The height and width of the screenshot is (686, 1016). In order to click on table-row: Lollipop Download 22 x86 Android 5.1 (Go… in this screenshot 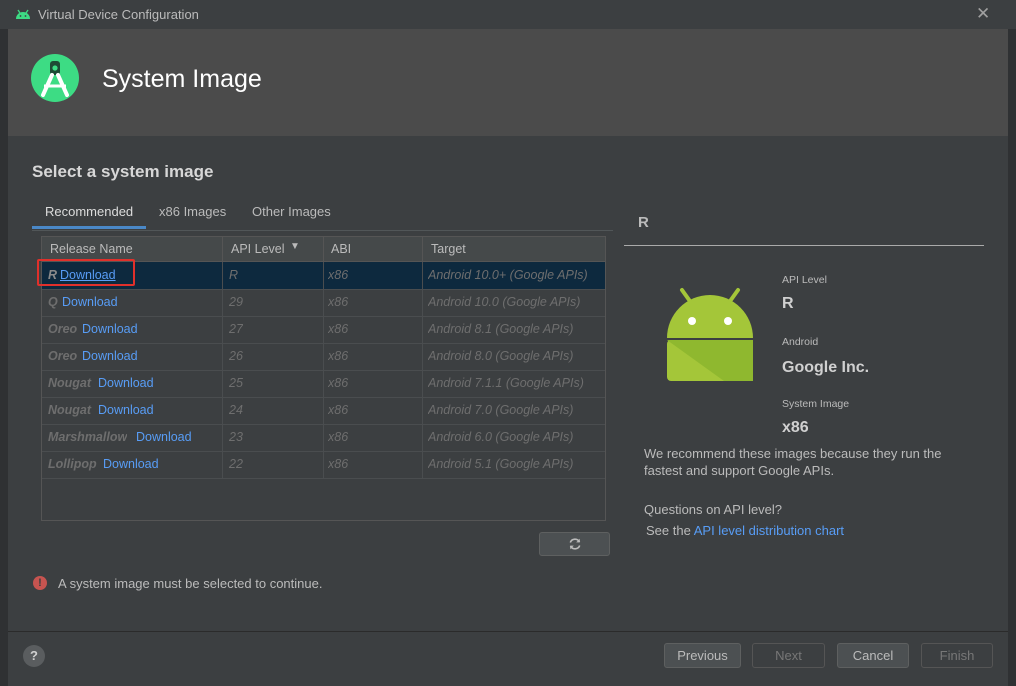, I will do `click(323, 465)`.